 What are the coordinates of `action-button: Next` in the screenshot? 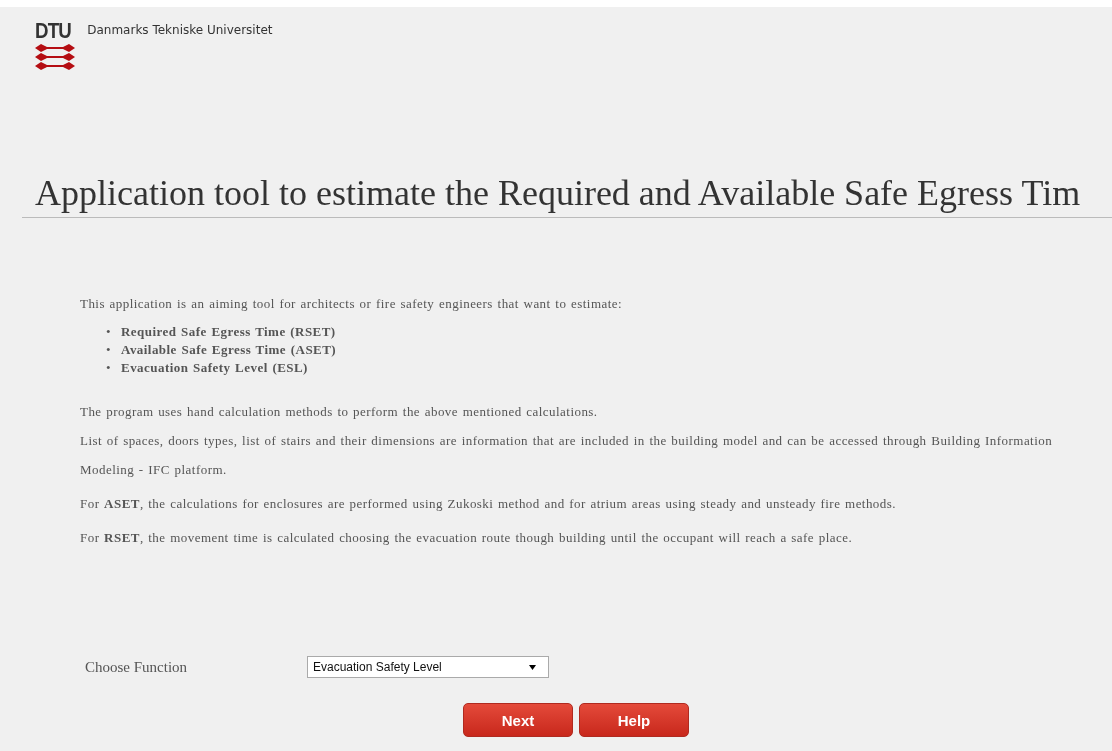 It's located at (518, 720).